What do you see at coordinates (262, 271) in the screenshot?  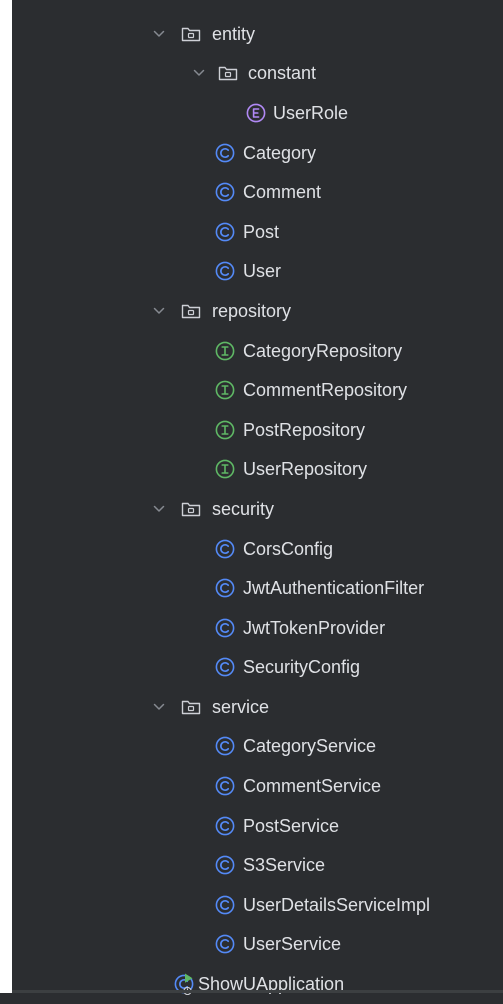 I see `tree-node-label: User` at bounding box center [262, 271].